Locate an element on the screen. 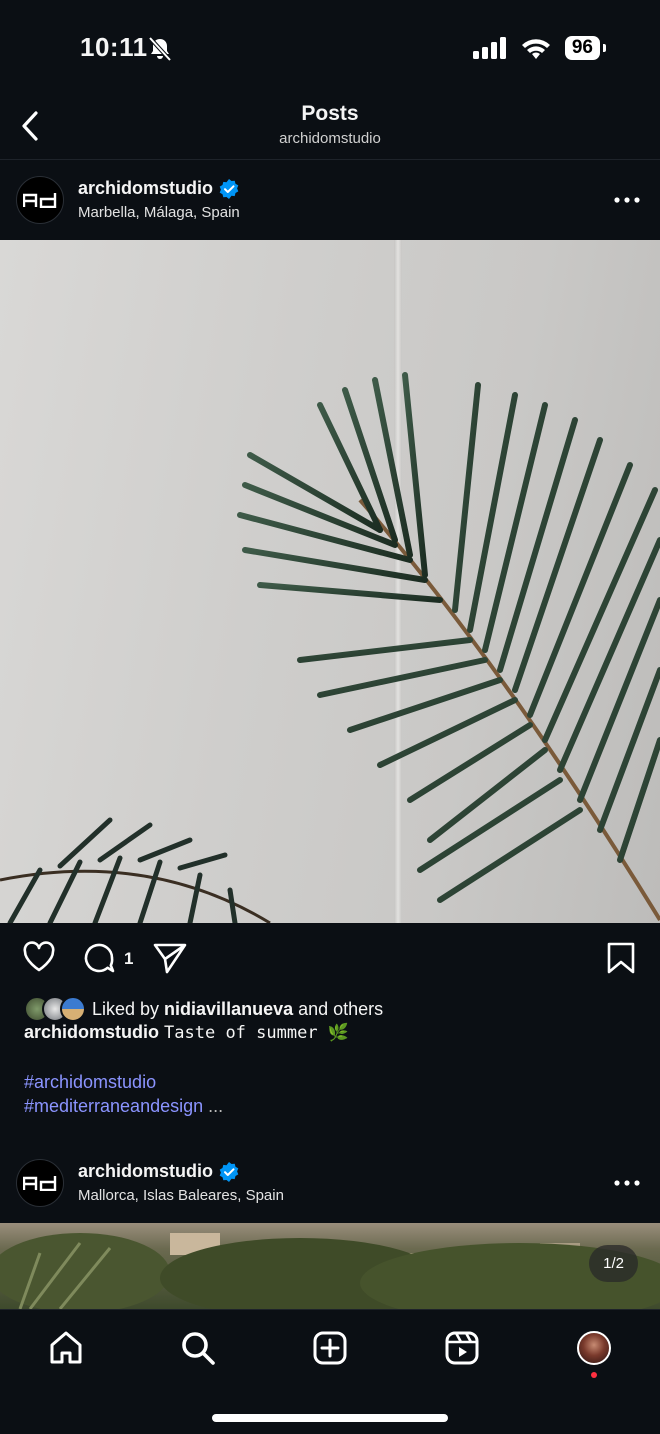 The image size is (660, 1434). post-caption: archidomstudio Taste of summer 🌿 is located at coordinates (186, 1032).